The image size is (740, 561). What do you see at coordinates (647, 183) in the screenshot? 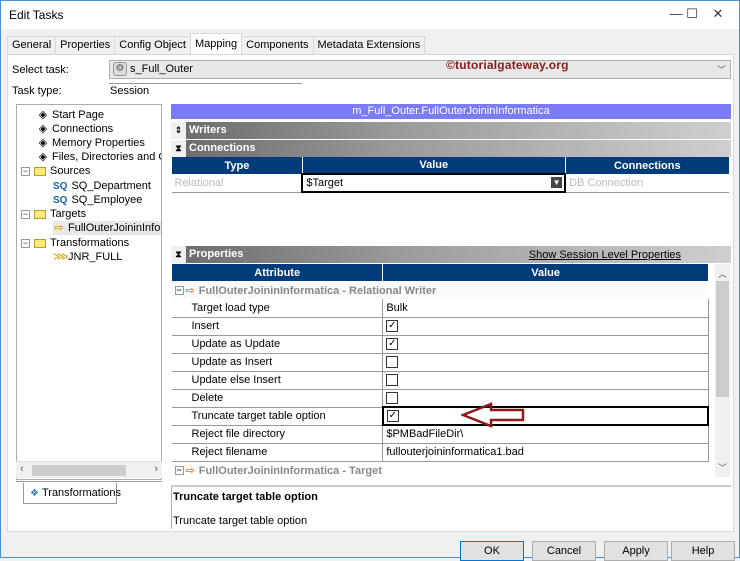
I see `connection-connections-cell: DB Connection` at bounding box center [647, 183].